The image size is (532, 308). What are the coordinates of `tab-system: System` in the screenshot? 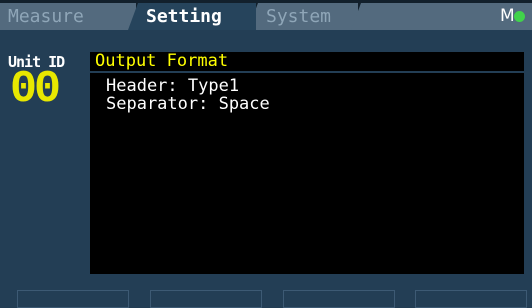 It's located at (303, 16).